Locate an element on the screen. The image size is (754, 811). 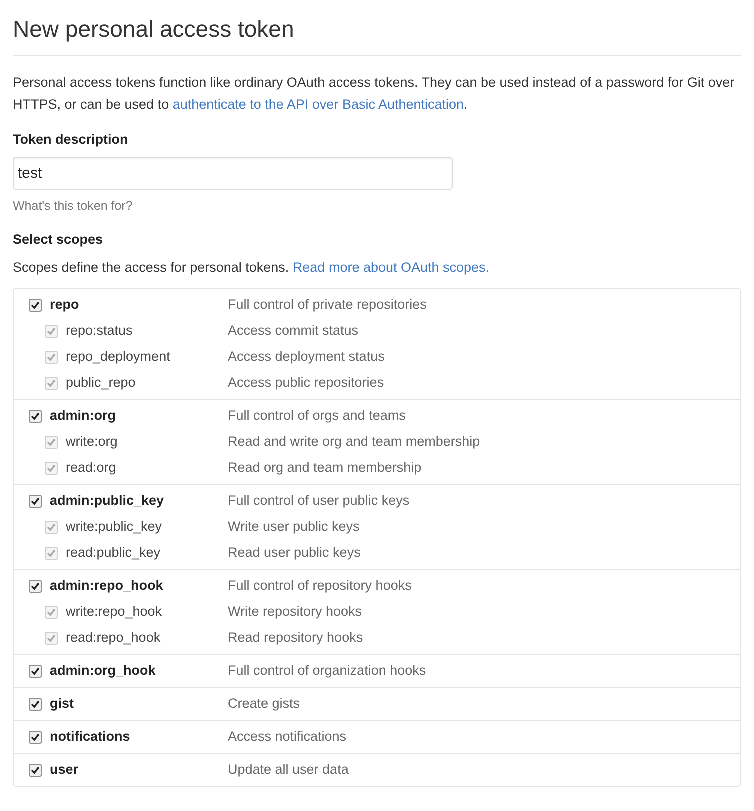
scope-name: read:repo_hook is located at coordinates (113, 637).